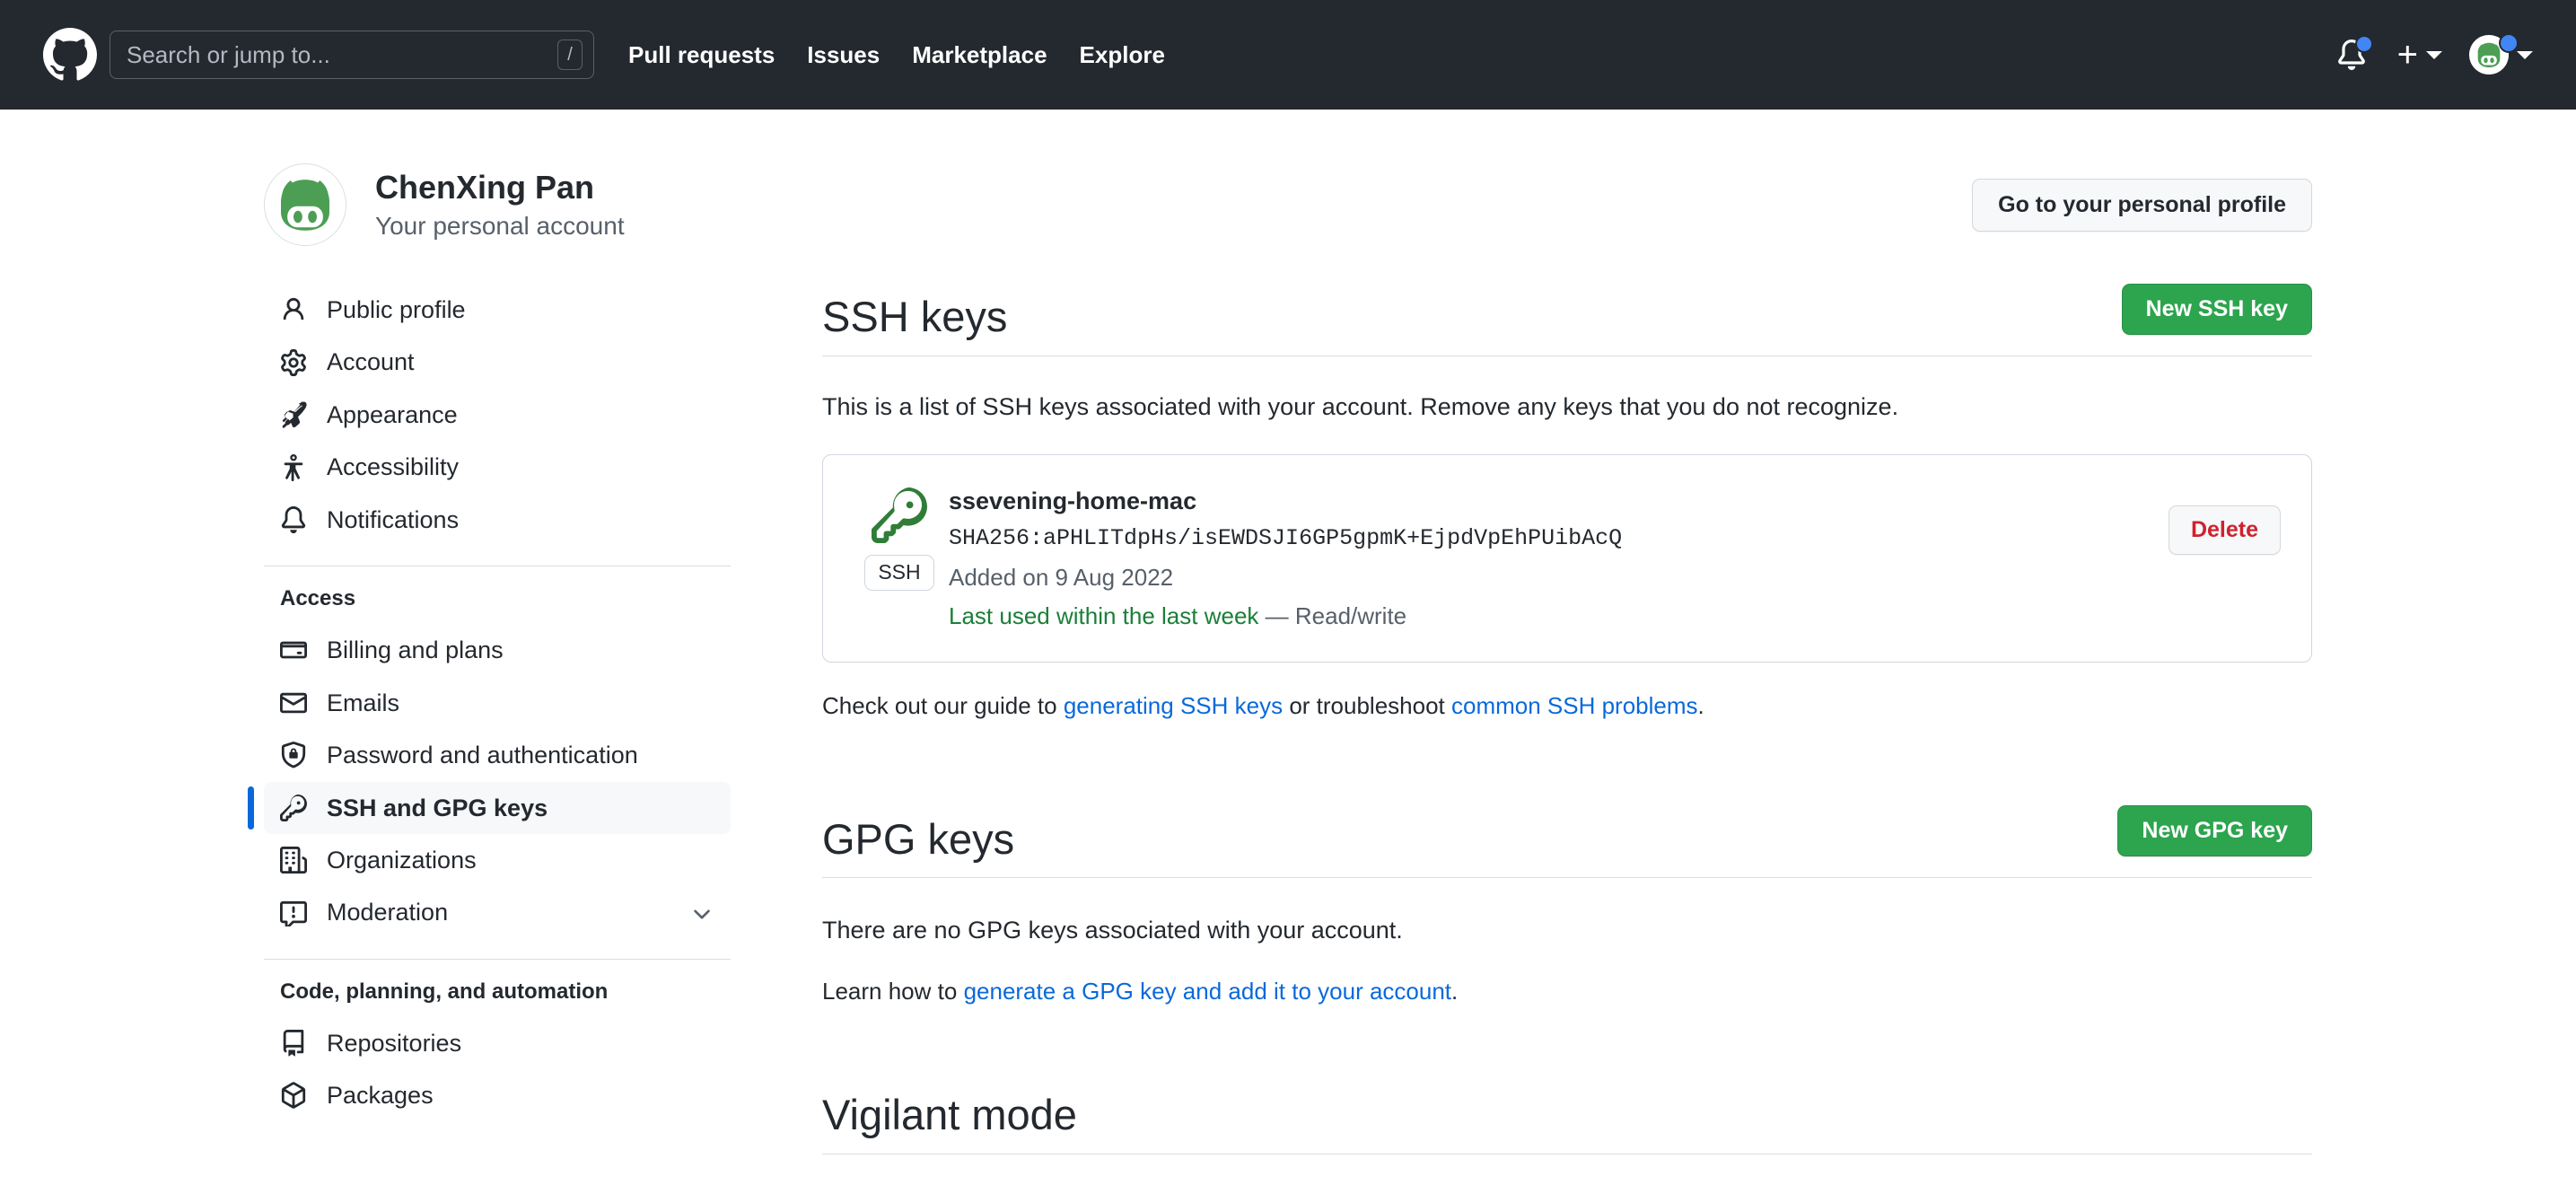 This screenshot has width=2576, height=1194. I want to click on ssh-key-added-date: Added on 9 Aug 2022, so click(1061, 577).